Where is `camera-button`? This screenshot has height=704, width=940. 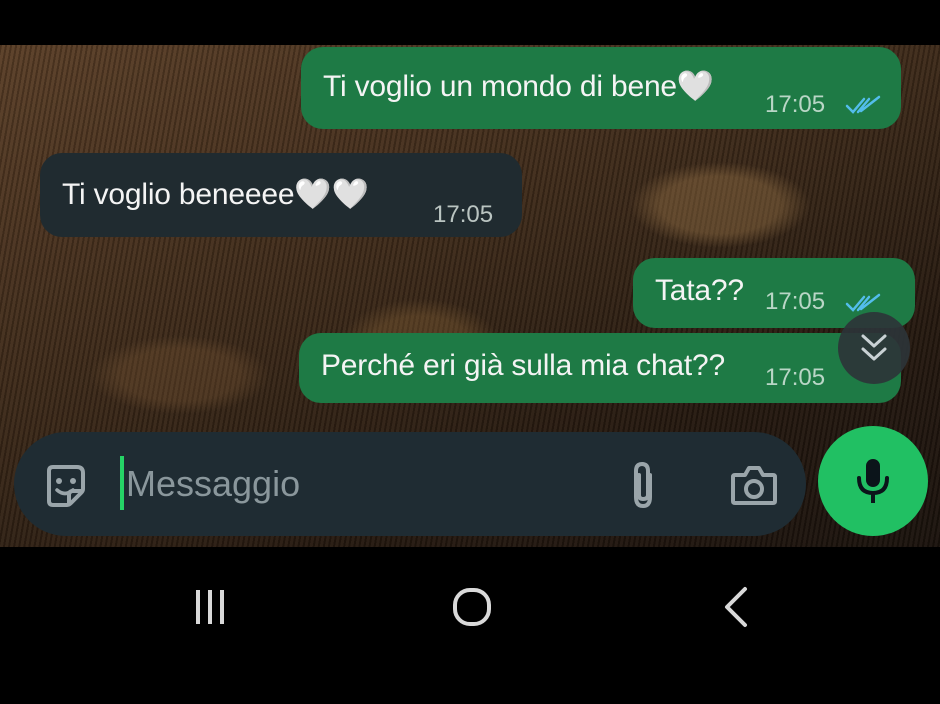
camera-button is located at coordinates (754, 485).